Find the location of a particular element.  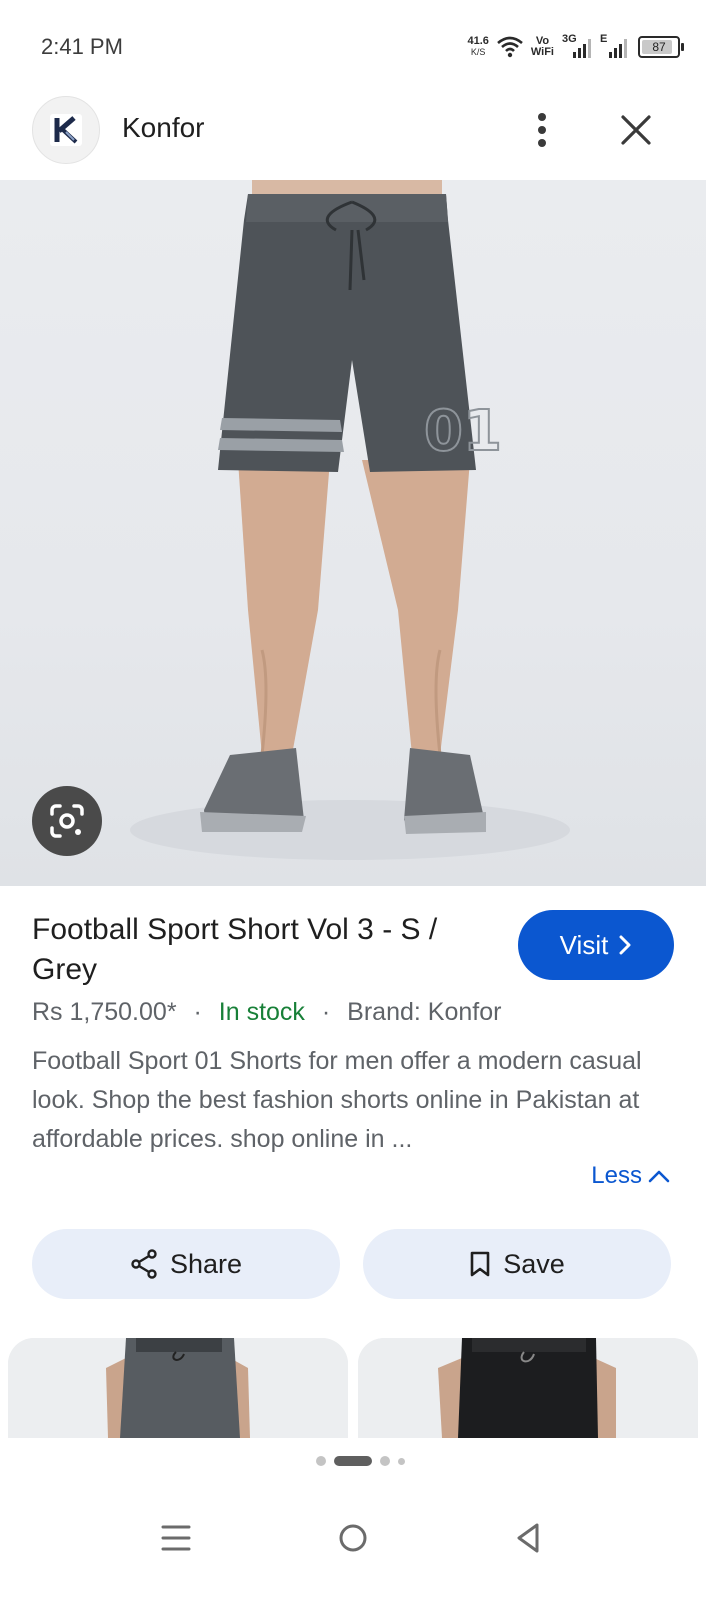

preview-header: Konfor is located at coordinates (360, 136).